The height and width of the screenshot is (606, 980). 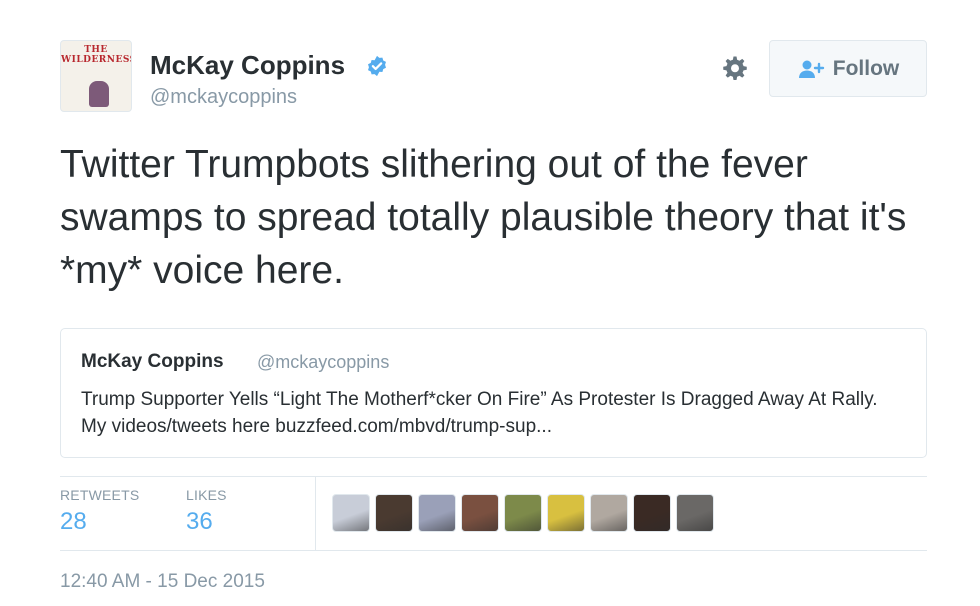 What do you see at coordinates (100, 495) in the screenshot?
I see `retweets-label: RETWEETS` at bounding box center [100, 495].